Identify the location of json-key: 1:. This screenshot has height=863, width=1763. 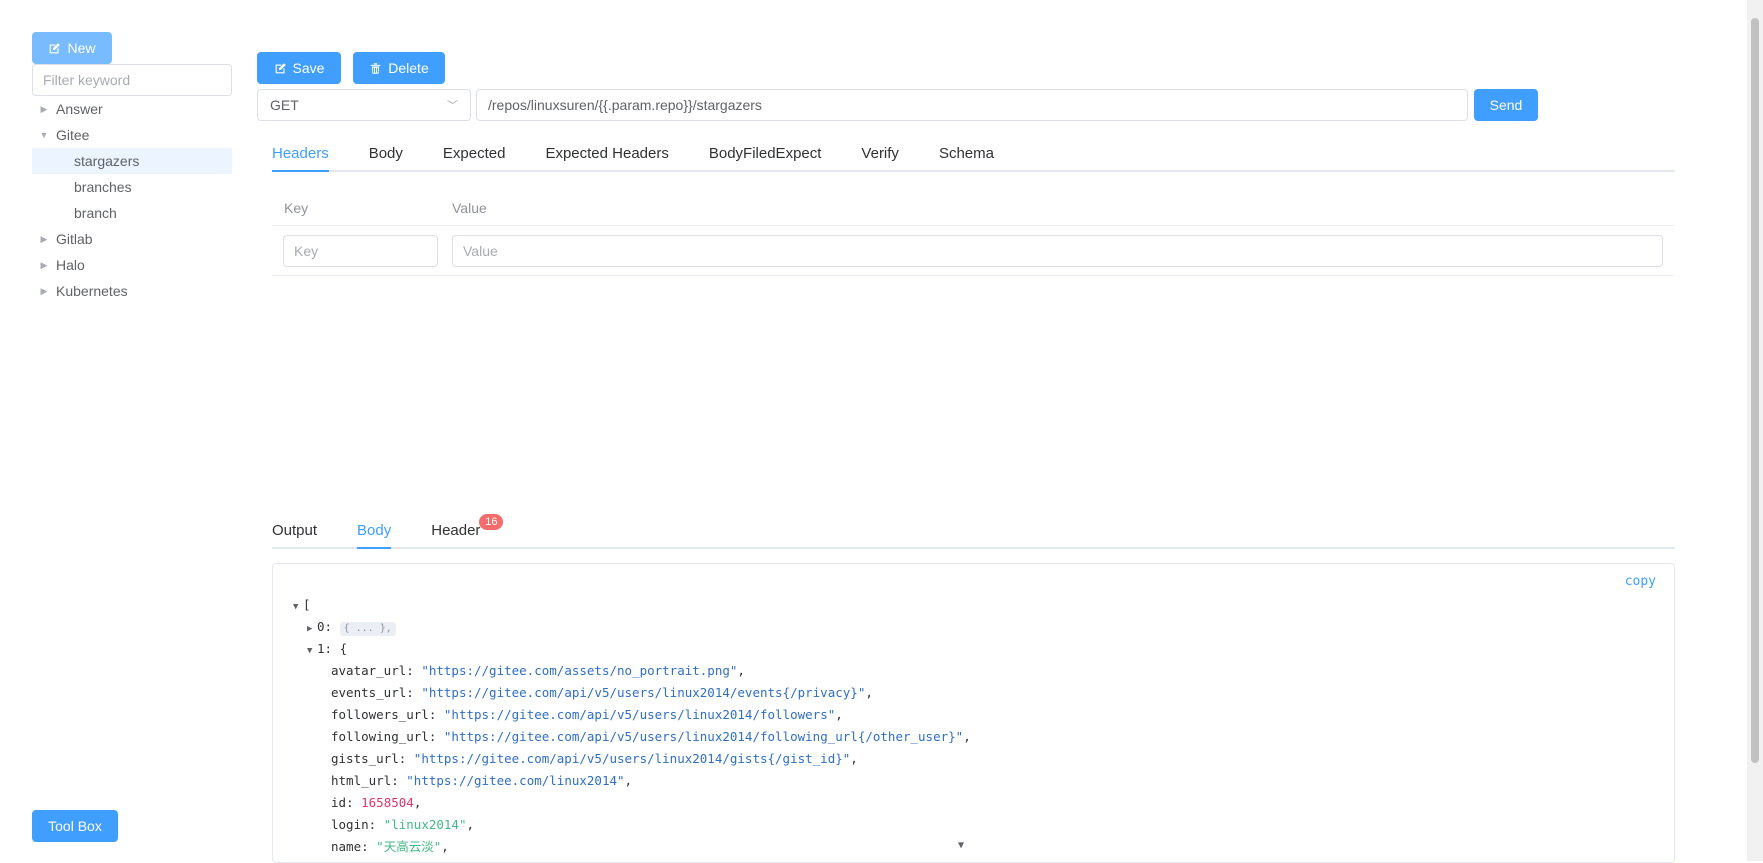
(325, 648).